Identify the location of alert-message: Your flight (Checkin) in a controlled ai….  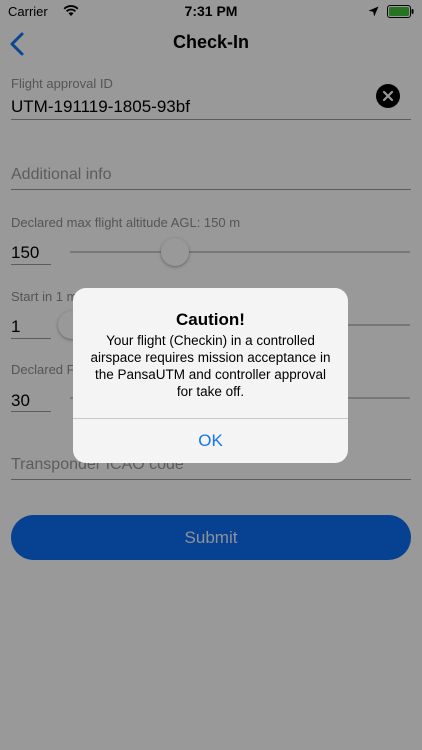
(210, 366).